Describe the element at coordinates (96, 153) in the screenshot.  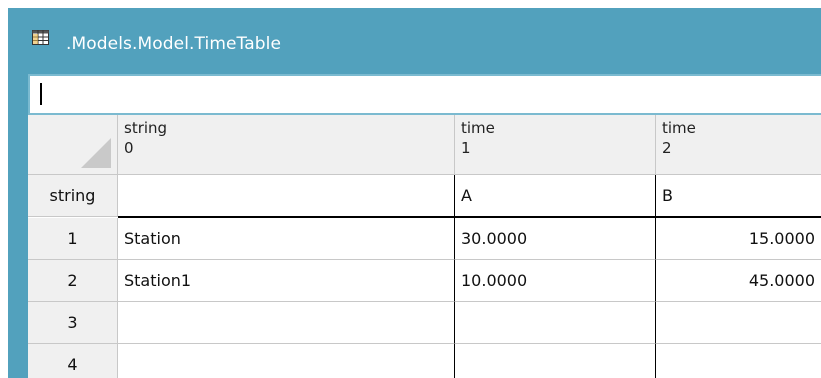
I see `select-all-triangle-icon` at that location.